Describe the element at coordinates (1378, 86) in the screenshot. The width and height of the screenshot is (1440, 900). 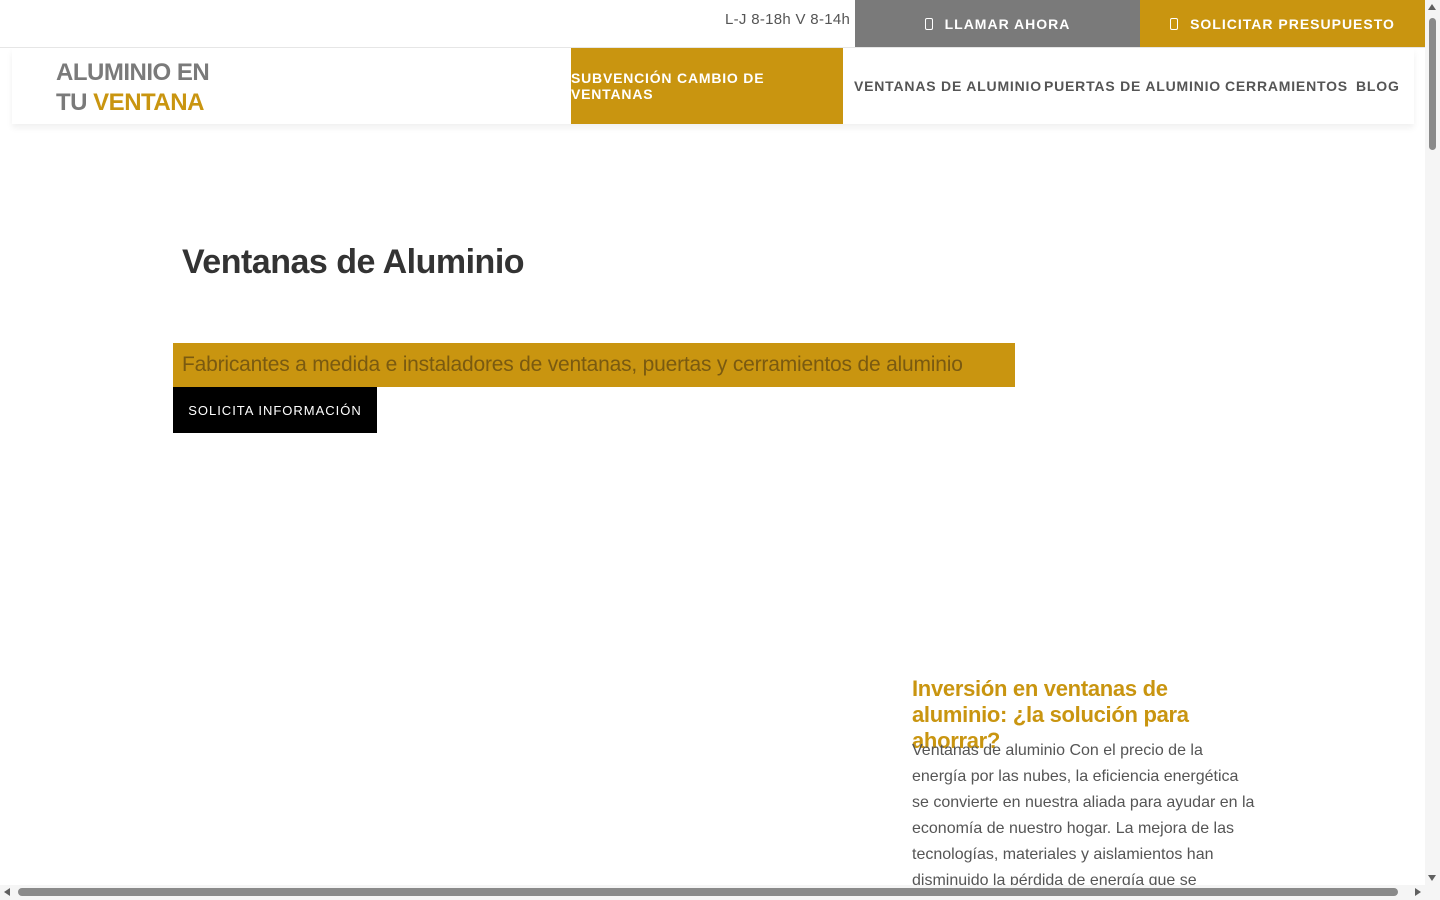
I see `nav-item-blog: BLOG` at that location.